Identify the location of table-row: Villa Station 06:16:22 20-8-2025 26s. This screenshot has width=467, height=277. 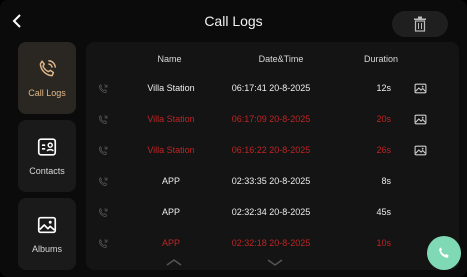
(272, 150).